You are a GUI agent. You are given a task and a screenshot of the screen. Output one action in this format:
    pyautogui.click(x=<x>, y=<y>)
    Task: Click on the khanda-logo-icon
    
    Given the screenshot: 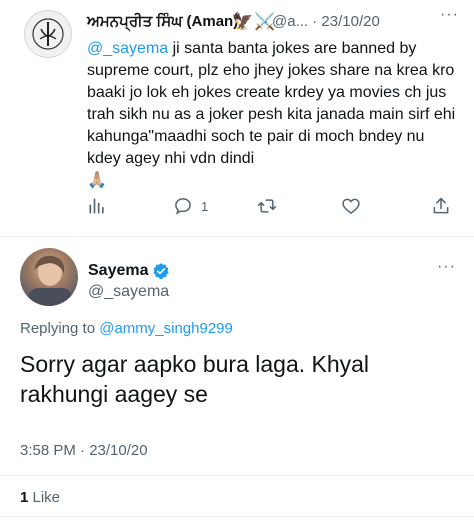 What is the action you would take?
    pyautogui.click(x=48, y=34)
    